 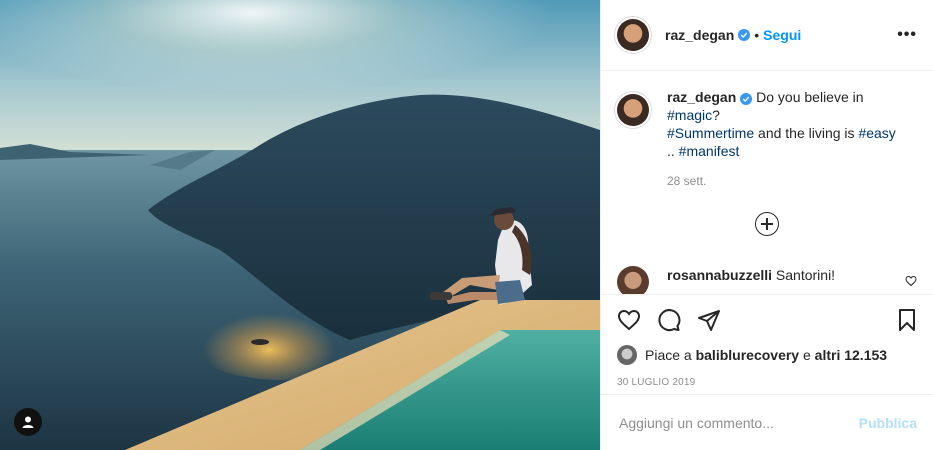 I want to click on load-more-comments-icon, so click(x=767, y=224).